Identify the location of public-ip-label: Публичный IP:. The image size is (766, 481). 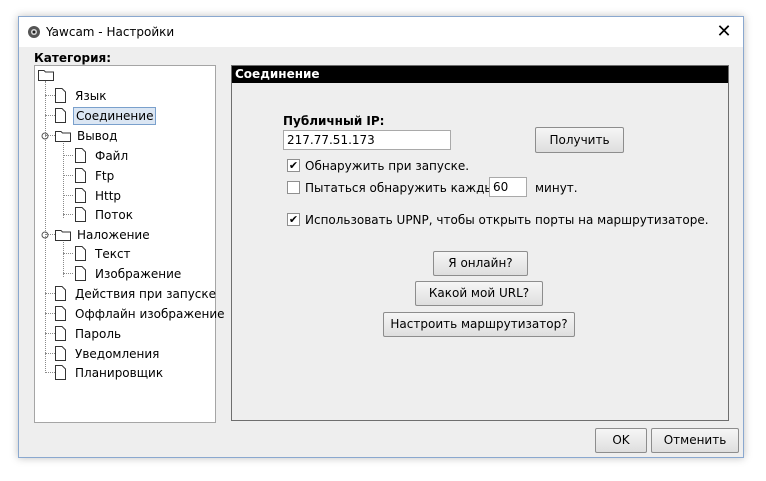
(334, 121).